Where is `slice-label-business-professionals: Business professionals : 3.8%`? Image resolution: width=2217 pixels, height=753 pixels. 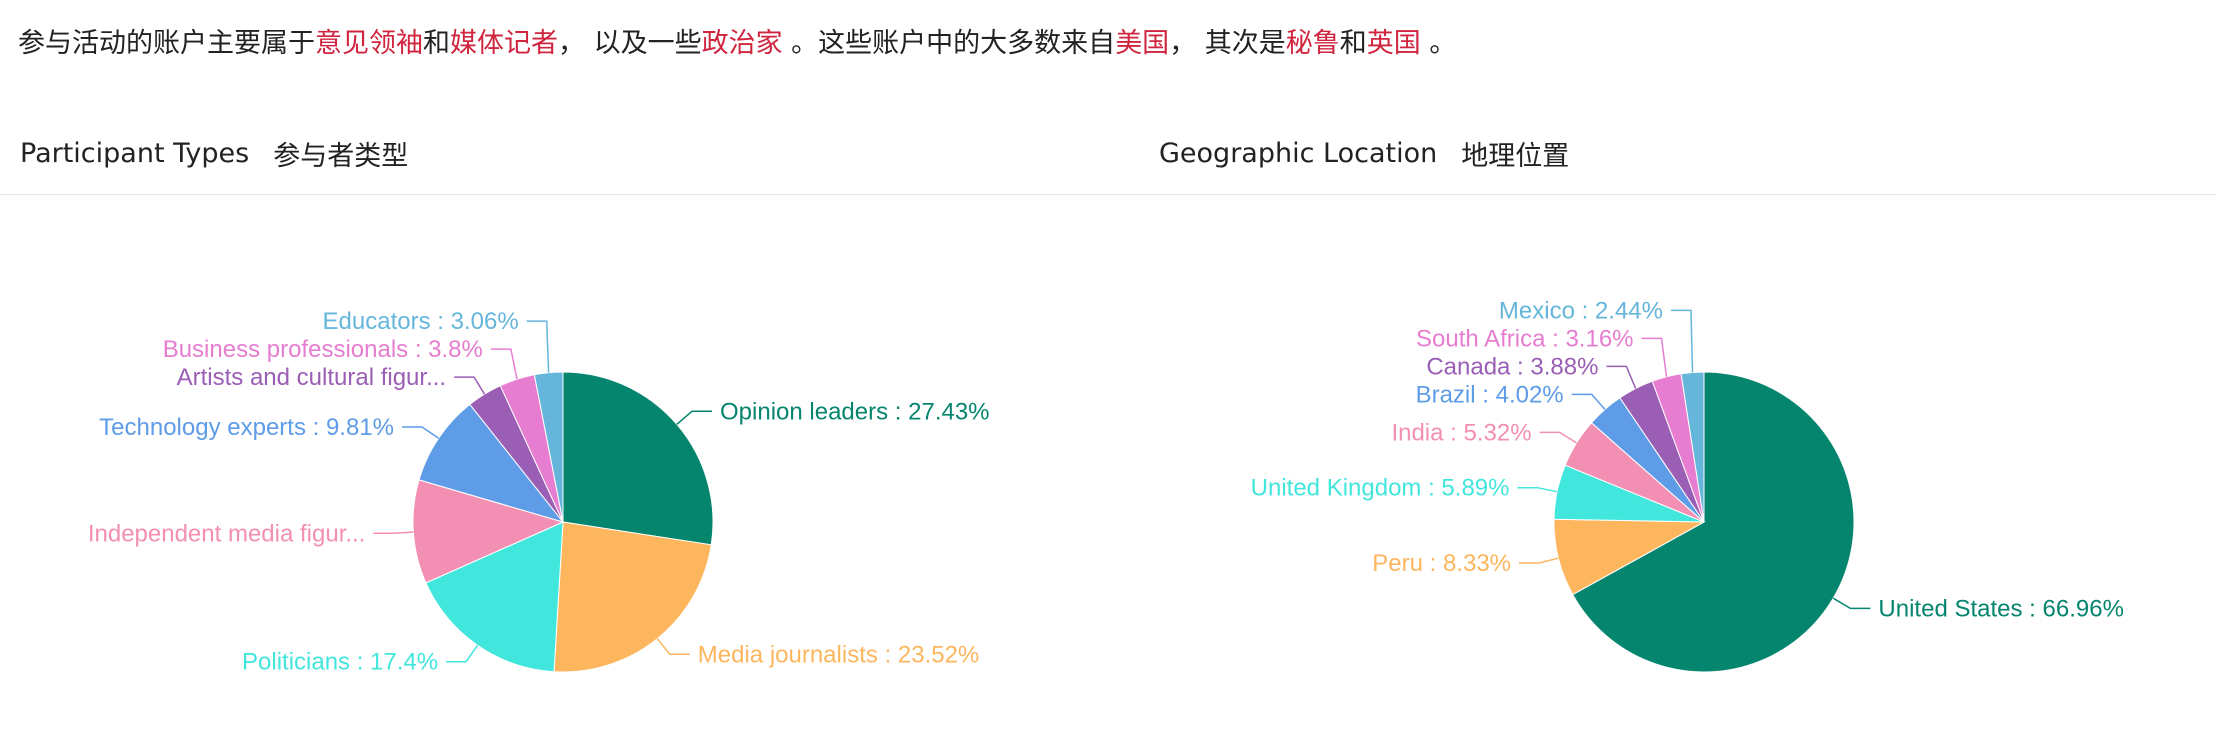 slice-label-business-professionals: Business professionals : 3.8% is located at coordinates (323, 349).